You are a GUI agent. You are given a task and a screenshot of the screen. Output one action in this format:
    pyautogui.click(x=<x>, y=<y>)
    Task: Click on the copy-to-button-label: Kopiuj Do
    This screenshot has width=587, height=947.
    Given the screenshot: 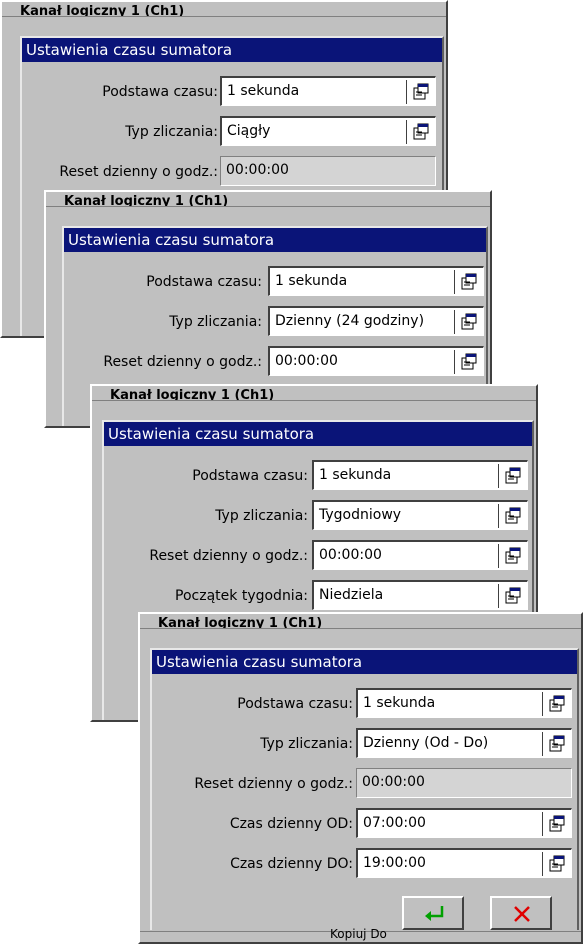 What is the action you would take?
    pyautogui.click(x=358, y=934)
    